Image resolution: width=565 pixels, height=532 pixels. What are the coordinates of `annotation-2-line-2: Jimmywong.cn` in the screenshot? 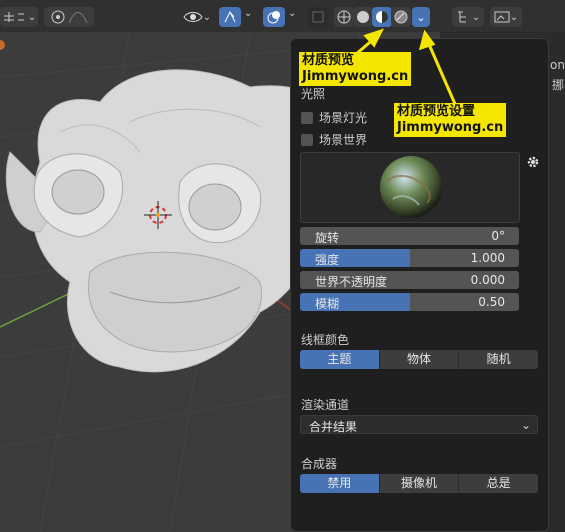 It's located at (450, 127).